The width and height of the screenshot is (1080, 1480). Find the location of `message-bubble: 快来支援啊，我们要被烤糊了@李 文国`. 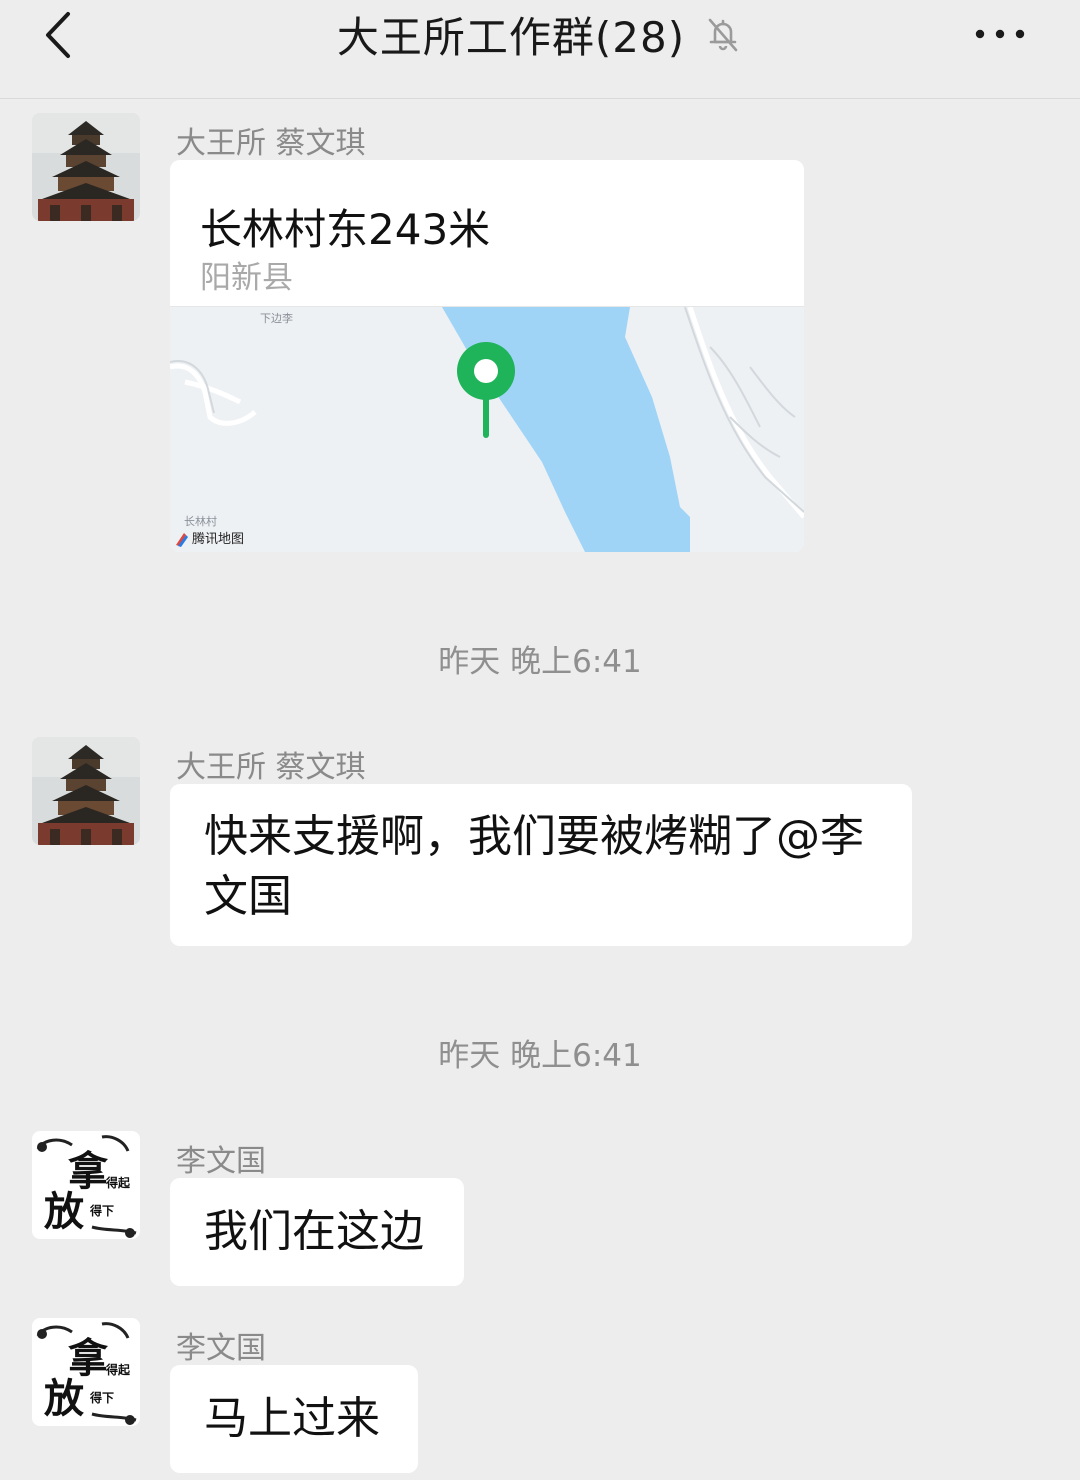

message-bubble: 快来支援啊，我们要被烤糊了@李 文国 is located at coordinates (541, 865).